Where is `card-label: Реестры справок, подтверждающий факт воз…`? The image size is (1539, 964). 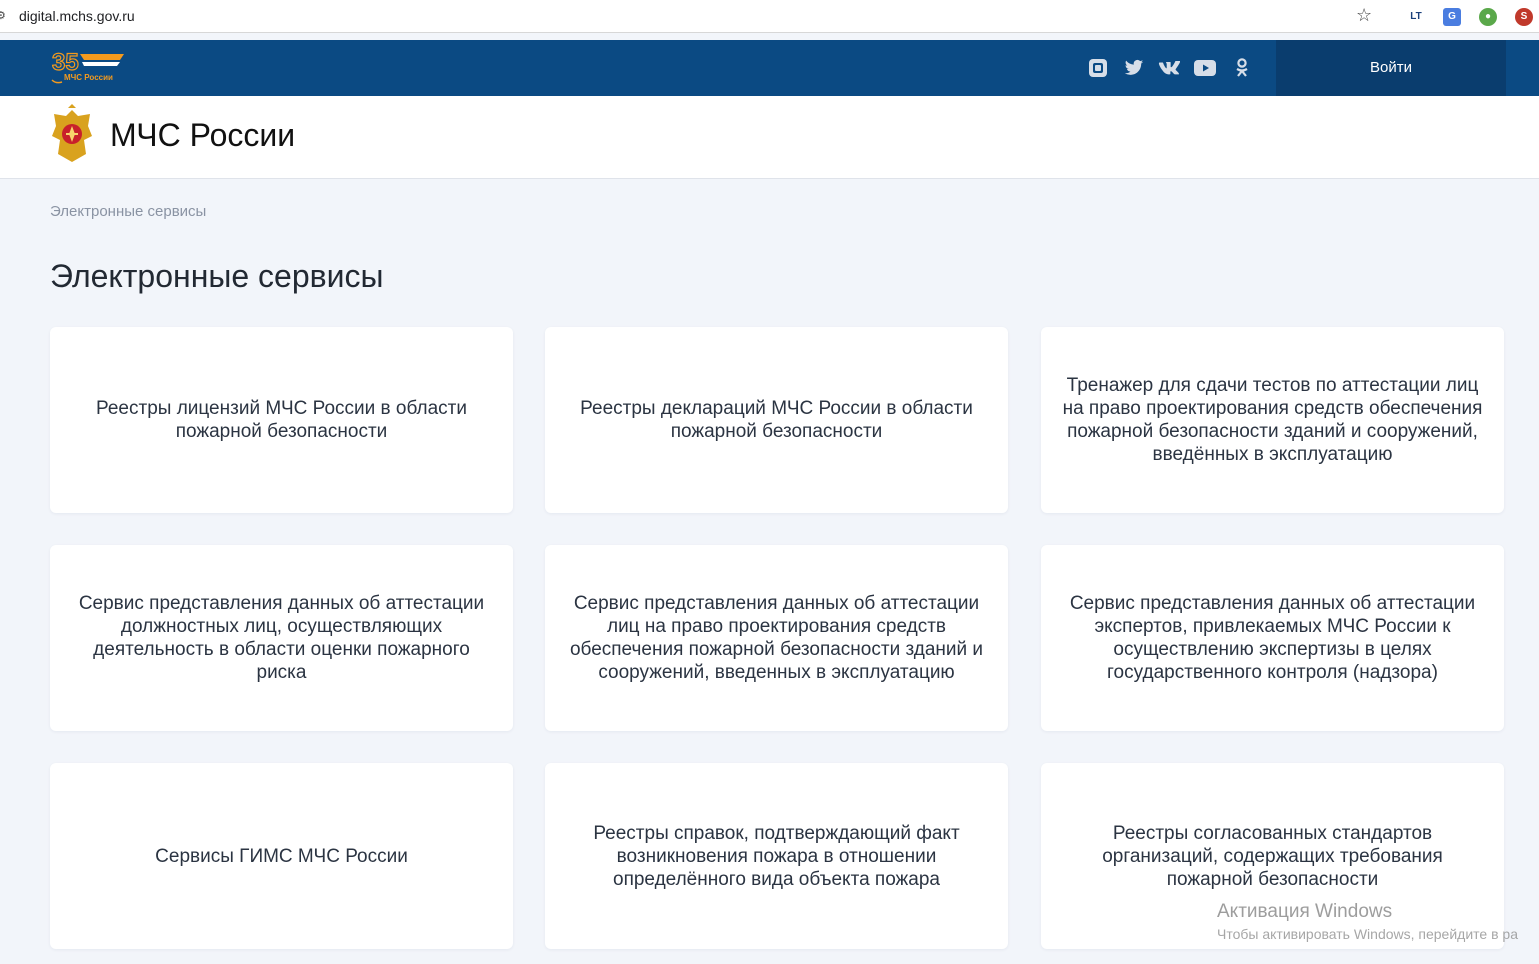 card-label: Реестры справок, подтверждающий факт воз… is located at coordinates (776, 856).